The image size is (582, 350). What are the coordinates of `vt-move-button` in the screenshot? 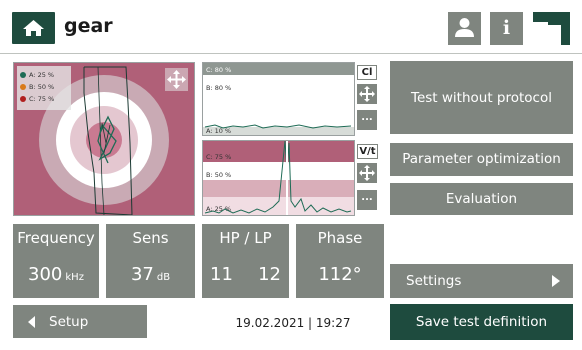 It's located at (367, 173).